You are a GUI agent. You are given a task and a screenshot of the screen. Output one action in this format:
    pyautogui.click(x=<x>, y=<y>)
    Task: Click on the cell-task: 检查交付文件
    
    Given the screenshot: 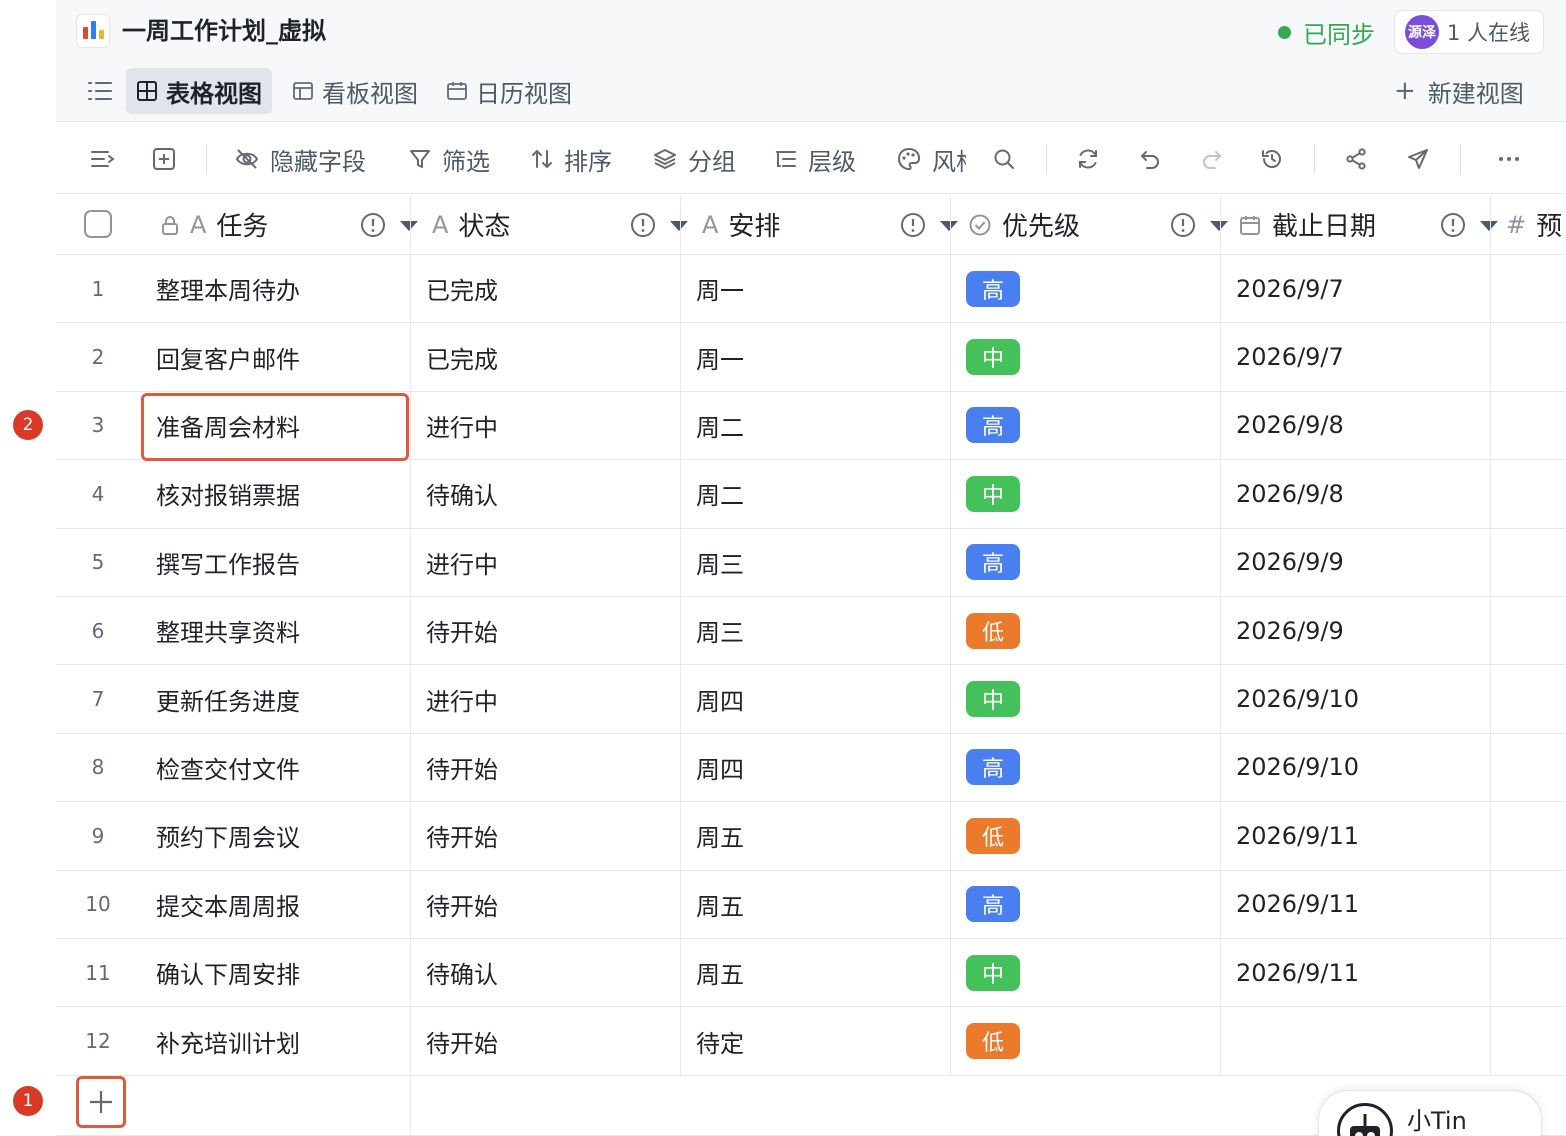 What is the action you would take?
    pyautogui.click(x=281, y=767)
    